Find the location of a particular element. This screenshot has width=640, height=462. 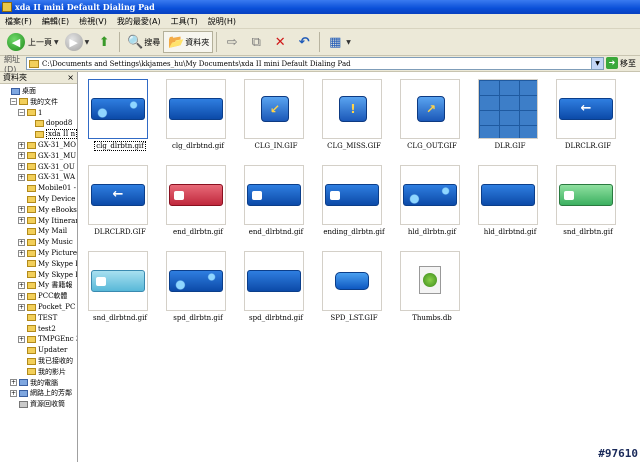

undo-button: ↶ is located at coordinates (304, 42).